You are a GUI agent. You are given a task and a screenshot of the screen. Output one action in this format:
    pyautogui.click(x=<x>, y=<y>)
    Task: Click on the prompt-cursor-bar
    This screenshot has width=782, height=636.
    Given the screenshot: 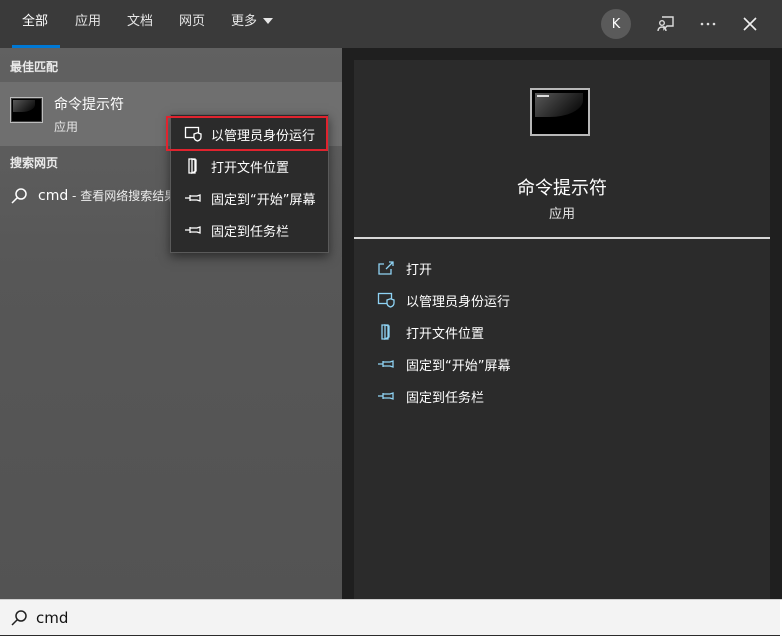 What is the action you would take?
    pyautogui.click(x=543, y=96)
    